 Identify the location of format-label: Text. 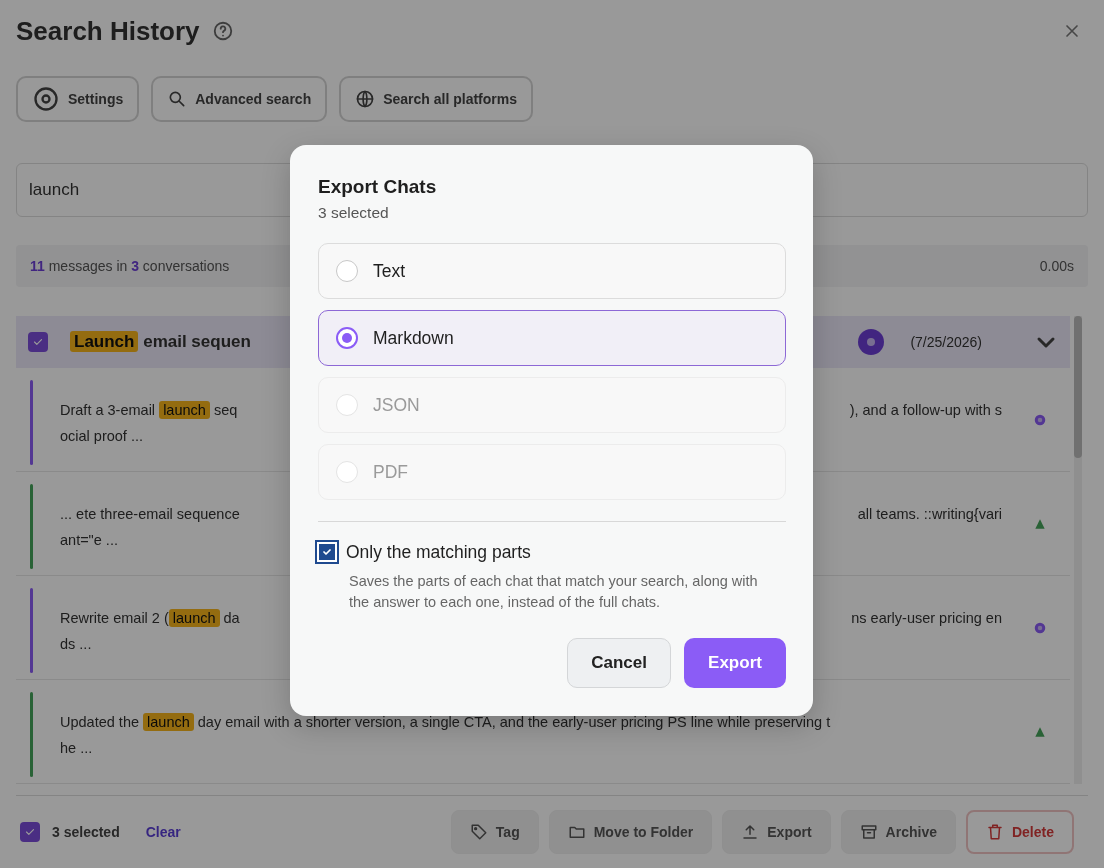
(389, 271).